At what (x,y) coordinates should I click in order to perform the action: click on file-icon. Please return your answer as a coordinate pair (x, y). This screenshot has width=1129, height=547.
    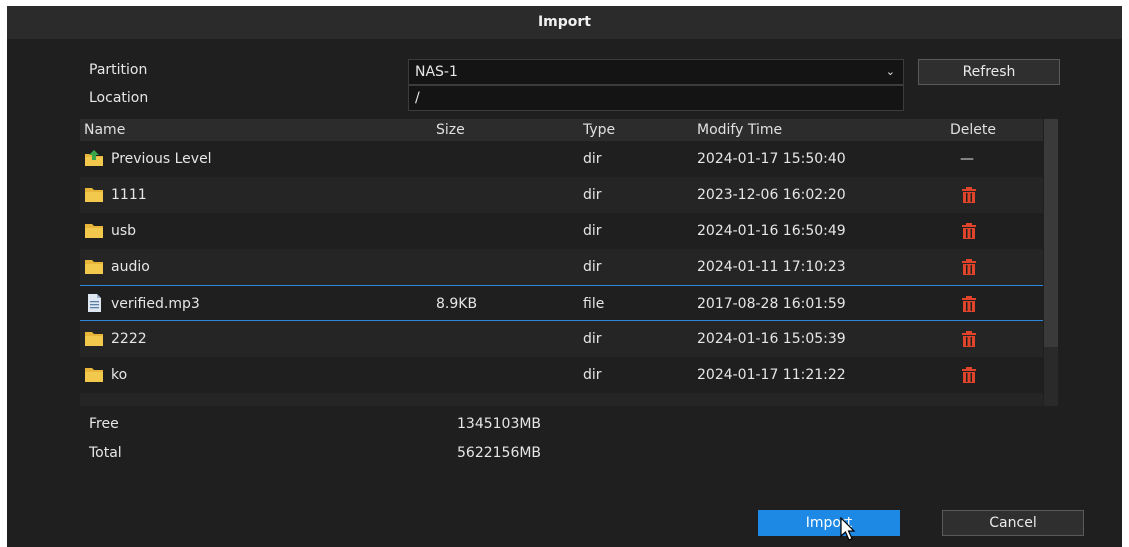
    Looking at the image, I should click on (94, 303).